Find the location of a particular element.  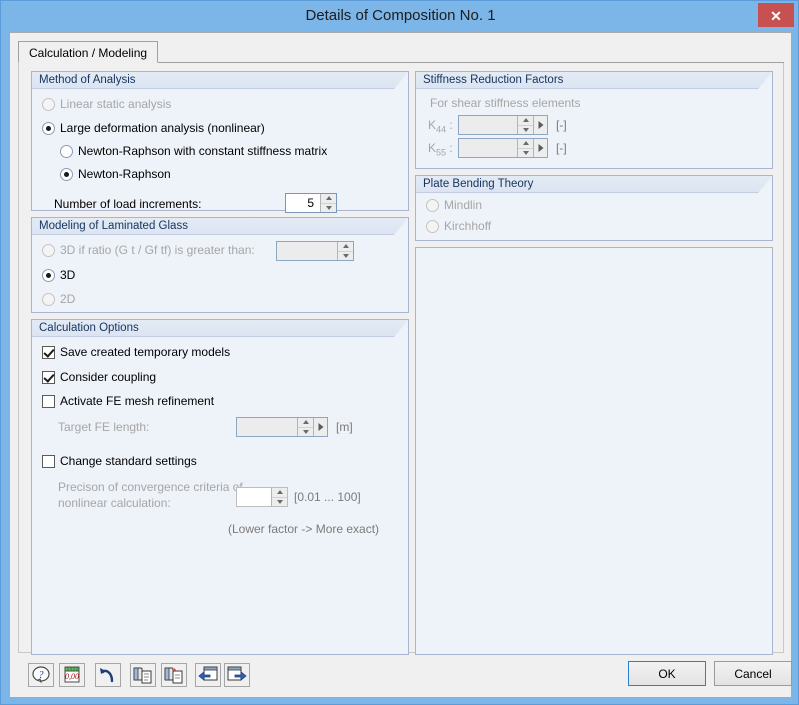

help-icon-glyph: ? is located at coordinates (41, 675).